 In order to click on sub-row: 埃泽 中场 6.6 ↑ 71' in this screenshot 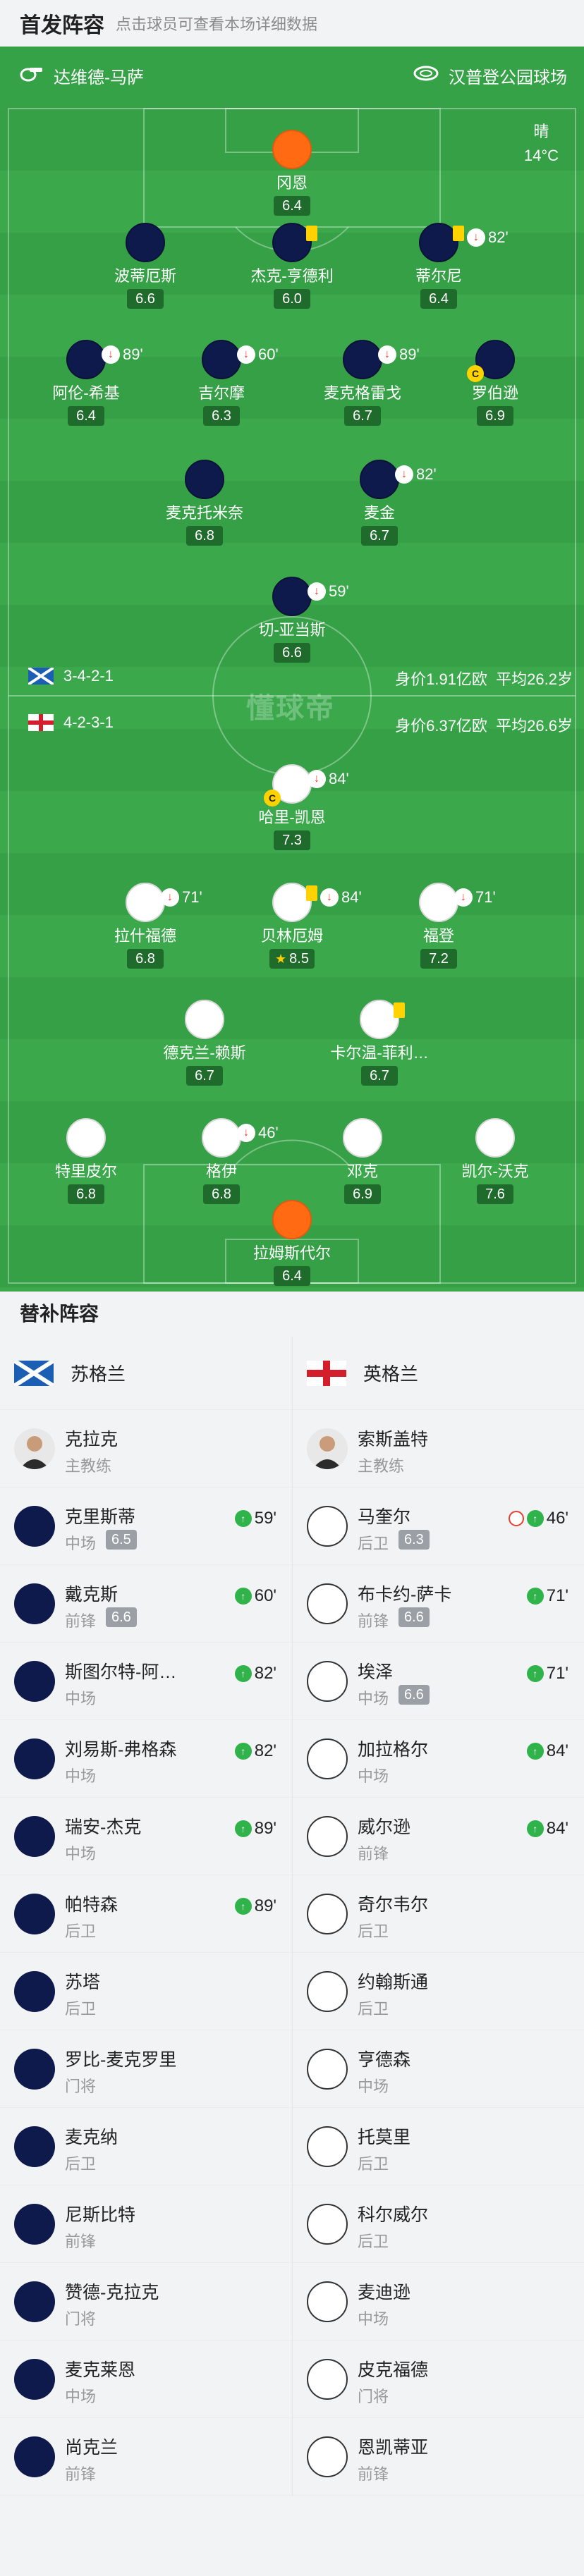, I will do `click(438, 1681)`.